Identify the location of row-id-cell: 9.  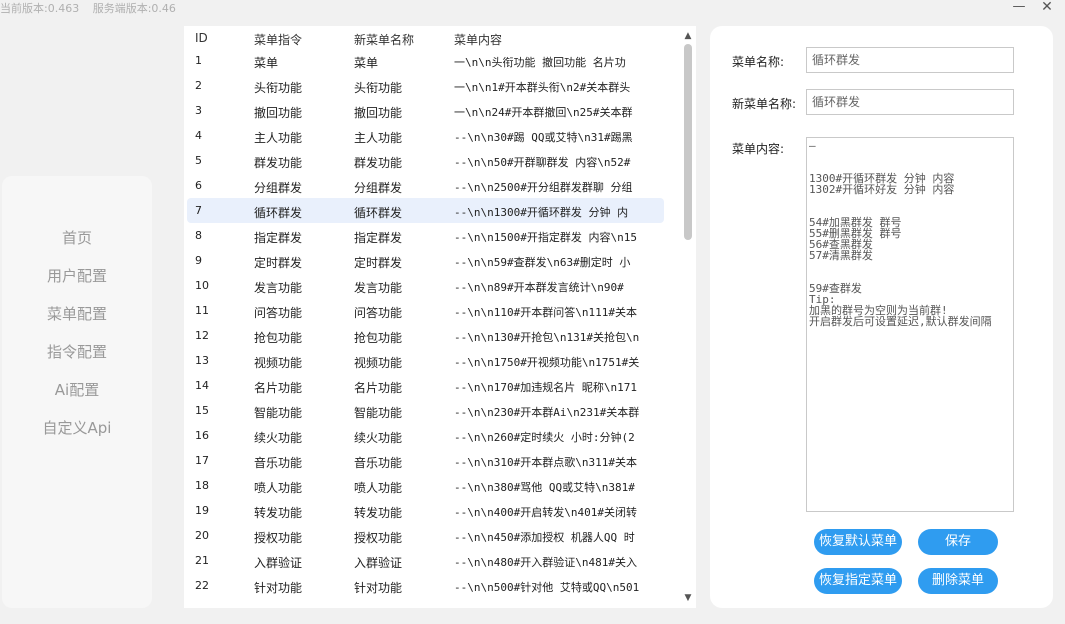
(198, 260).